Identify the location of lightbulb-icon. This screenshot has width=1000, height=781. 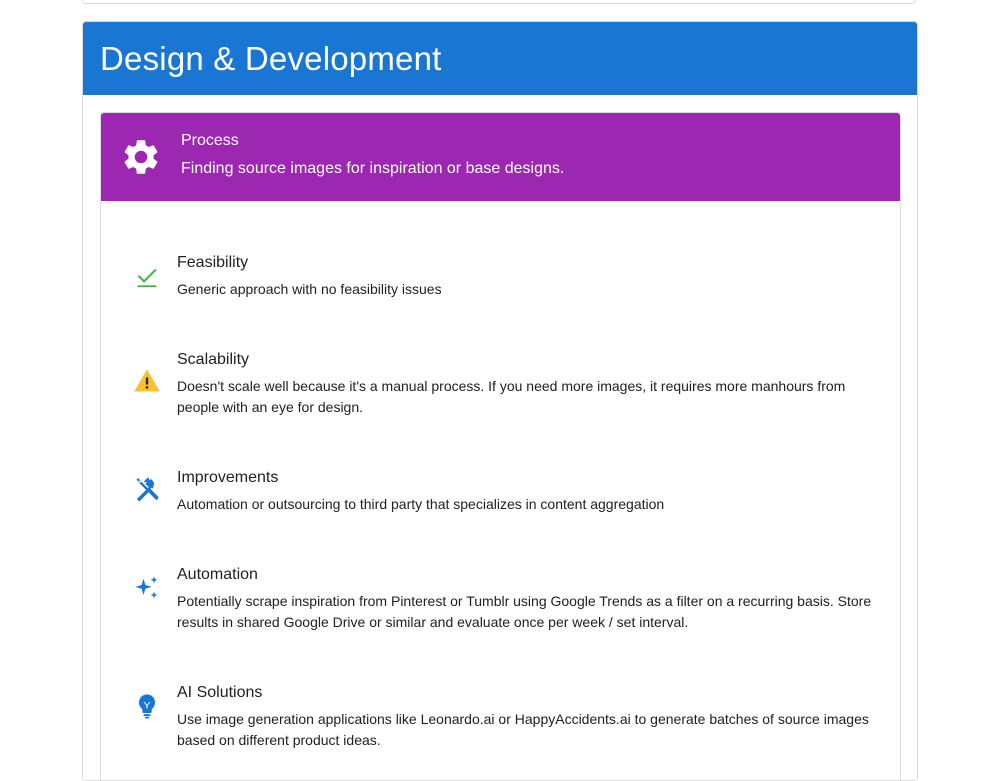
(147, 706).